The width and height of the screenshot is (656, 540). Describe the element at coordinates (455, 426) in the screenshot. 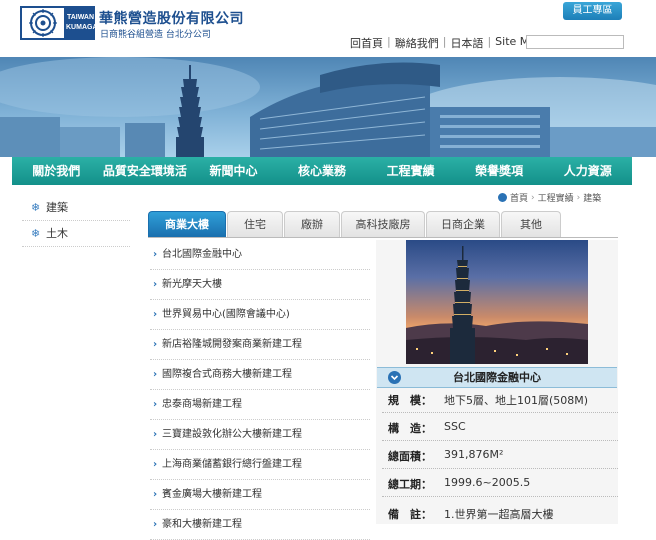

I see `spec-value: SSC` at that location.